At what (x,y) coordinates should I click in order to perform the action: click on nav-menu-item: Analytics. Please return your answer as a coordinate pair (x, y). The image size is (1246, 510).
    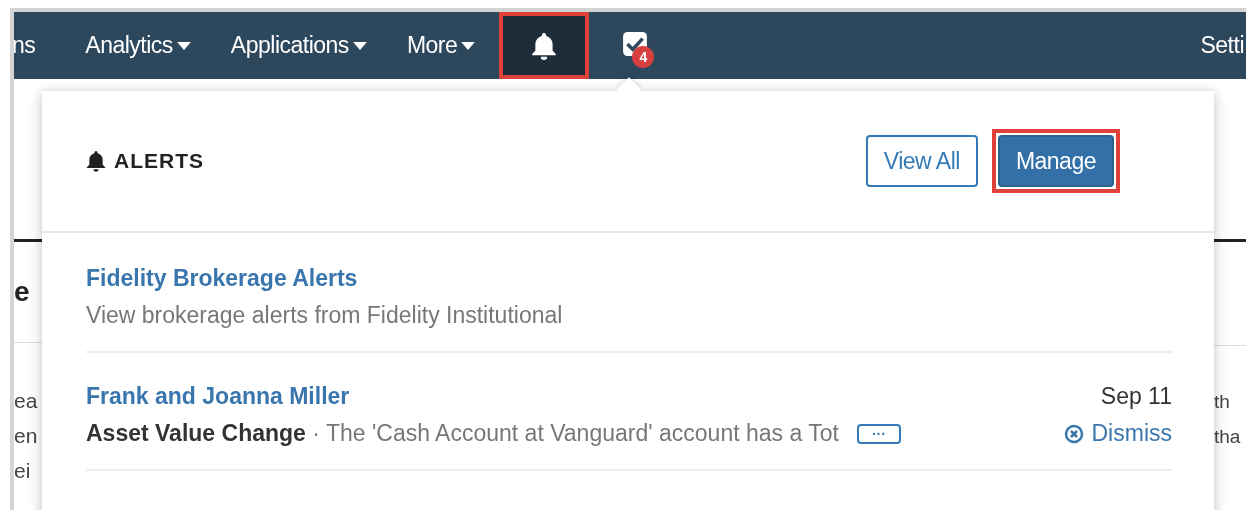
    Looking at the image, I should click on (138, 45).